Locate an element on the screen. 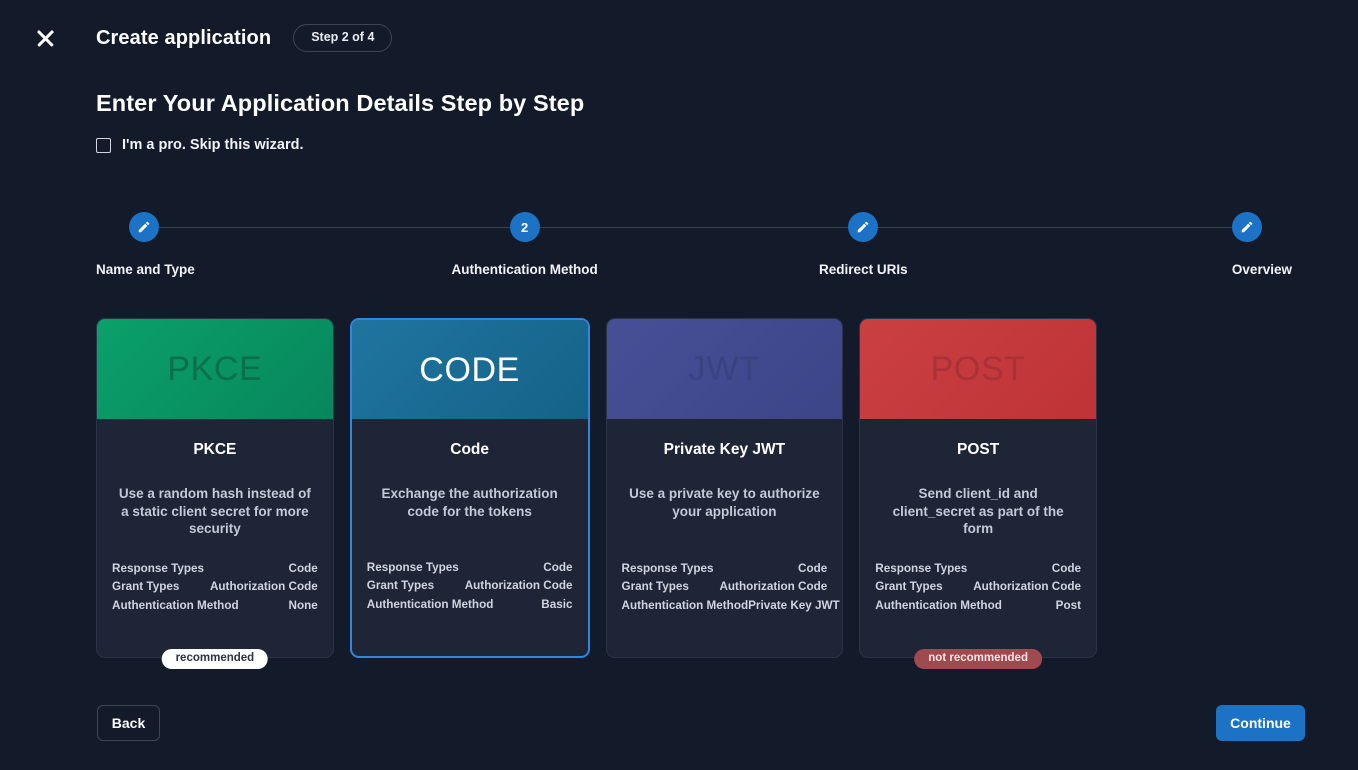 Image resolution: width=1358 pixels, height=770 pixels. back-button: Back is located at coordinates (128, 723).